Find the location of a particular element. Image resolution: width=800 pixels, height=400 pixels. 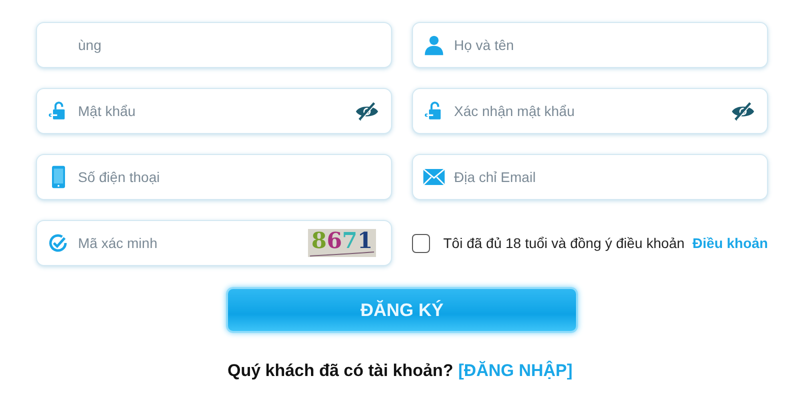

text-box: Họ và tên is located at coordinates (590, 45).